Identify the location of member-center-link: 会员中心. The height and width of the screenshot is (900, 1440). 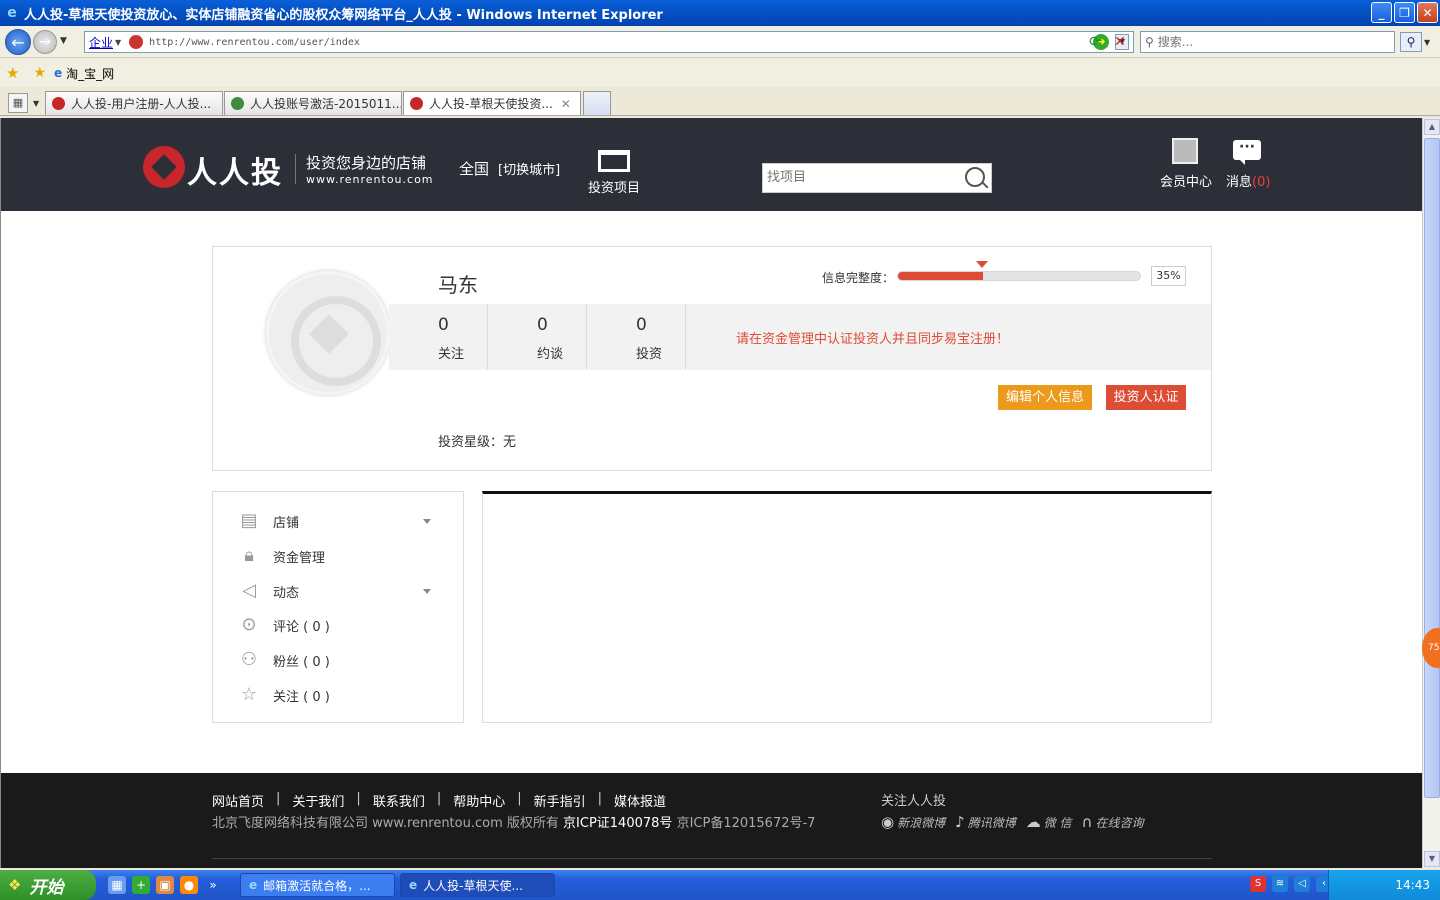
(1186, 180).